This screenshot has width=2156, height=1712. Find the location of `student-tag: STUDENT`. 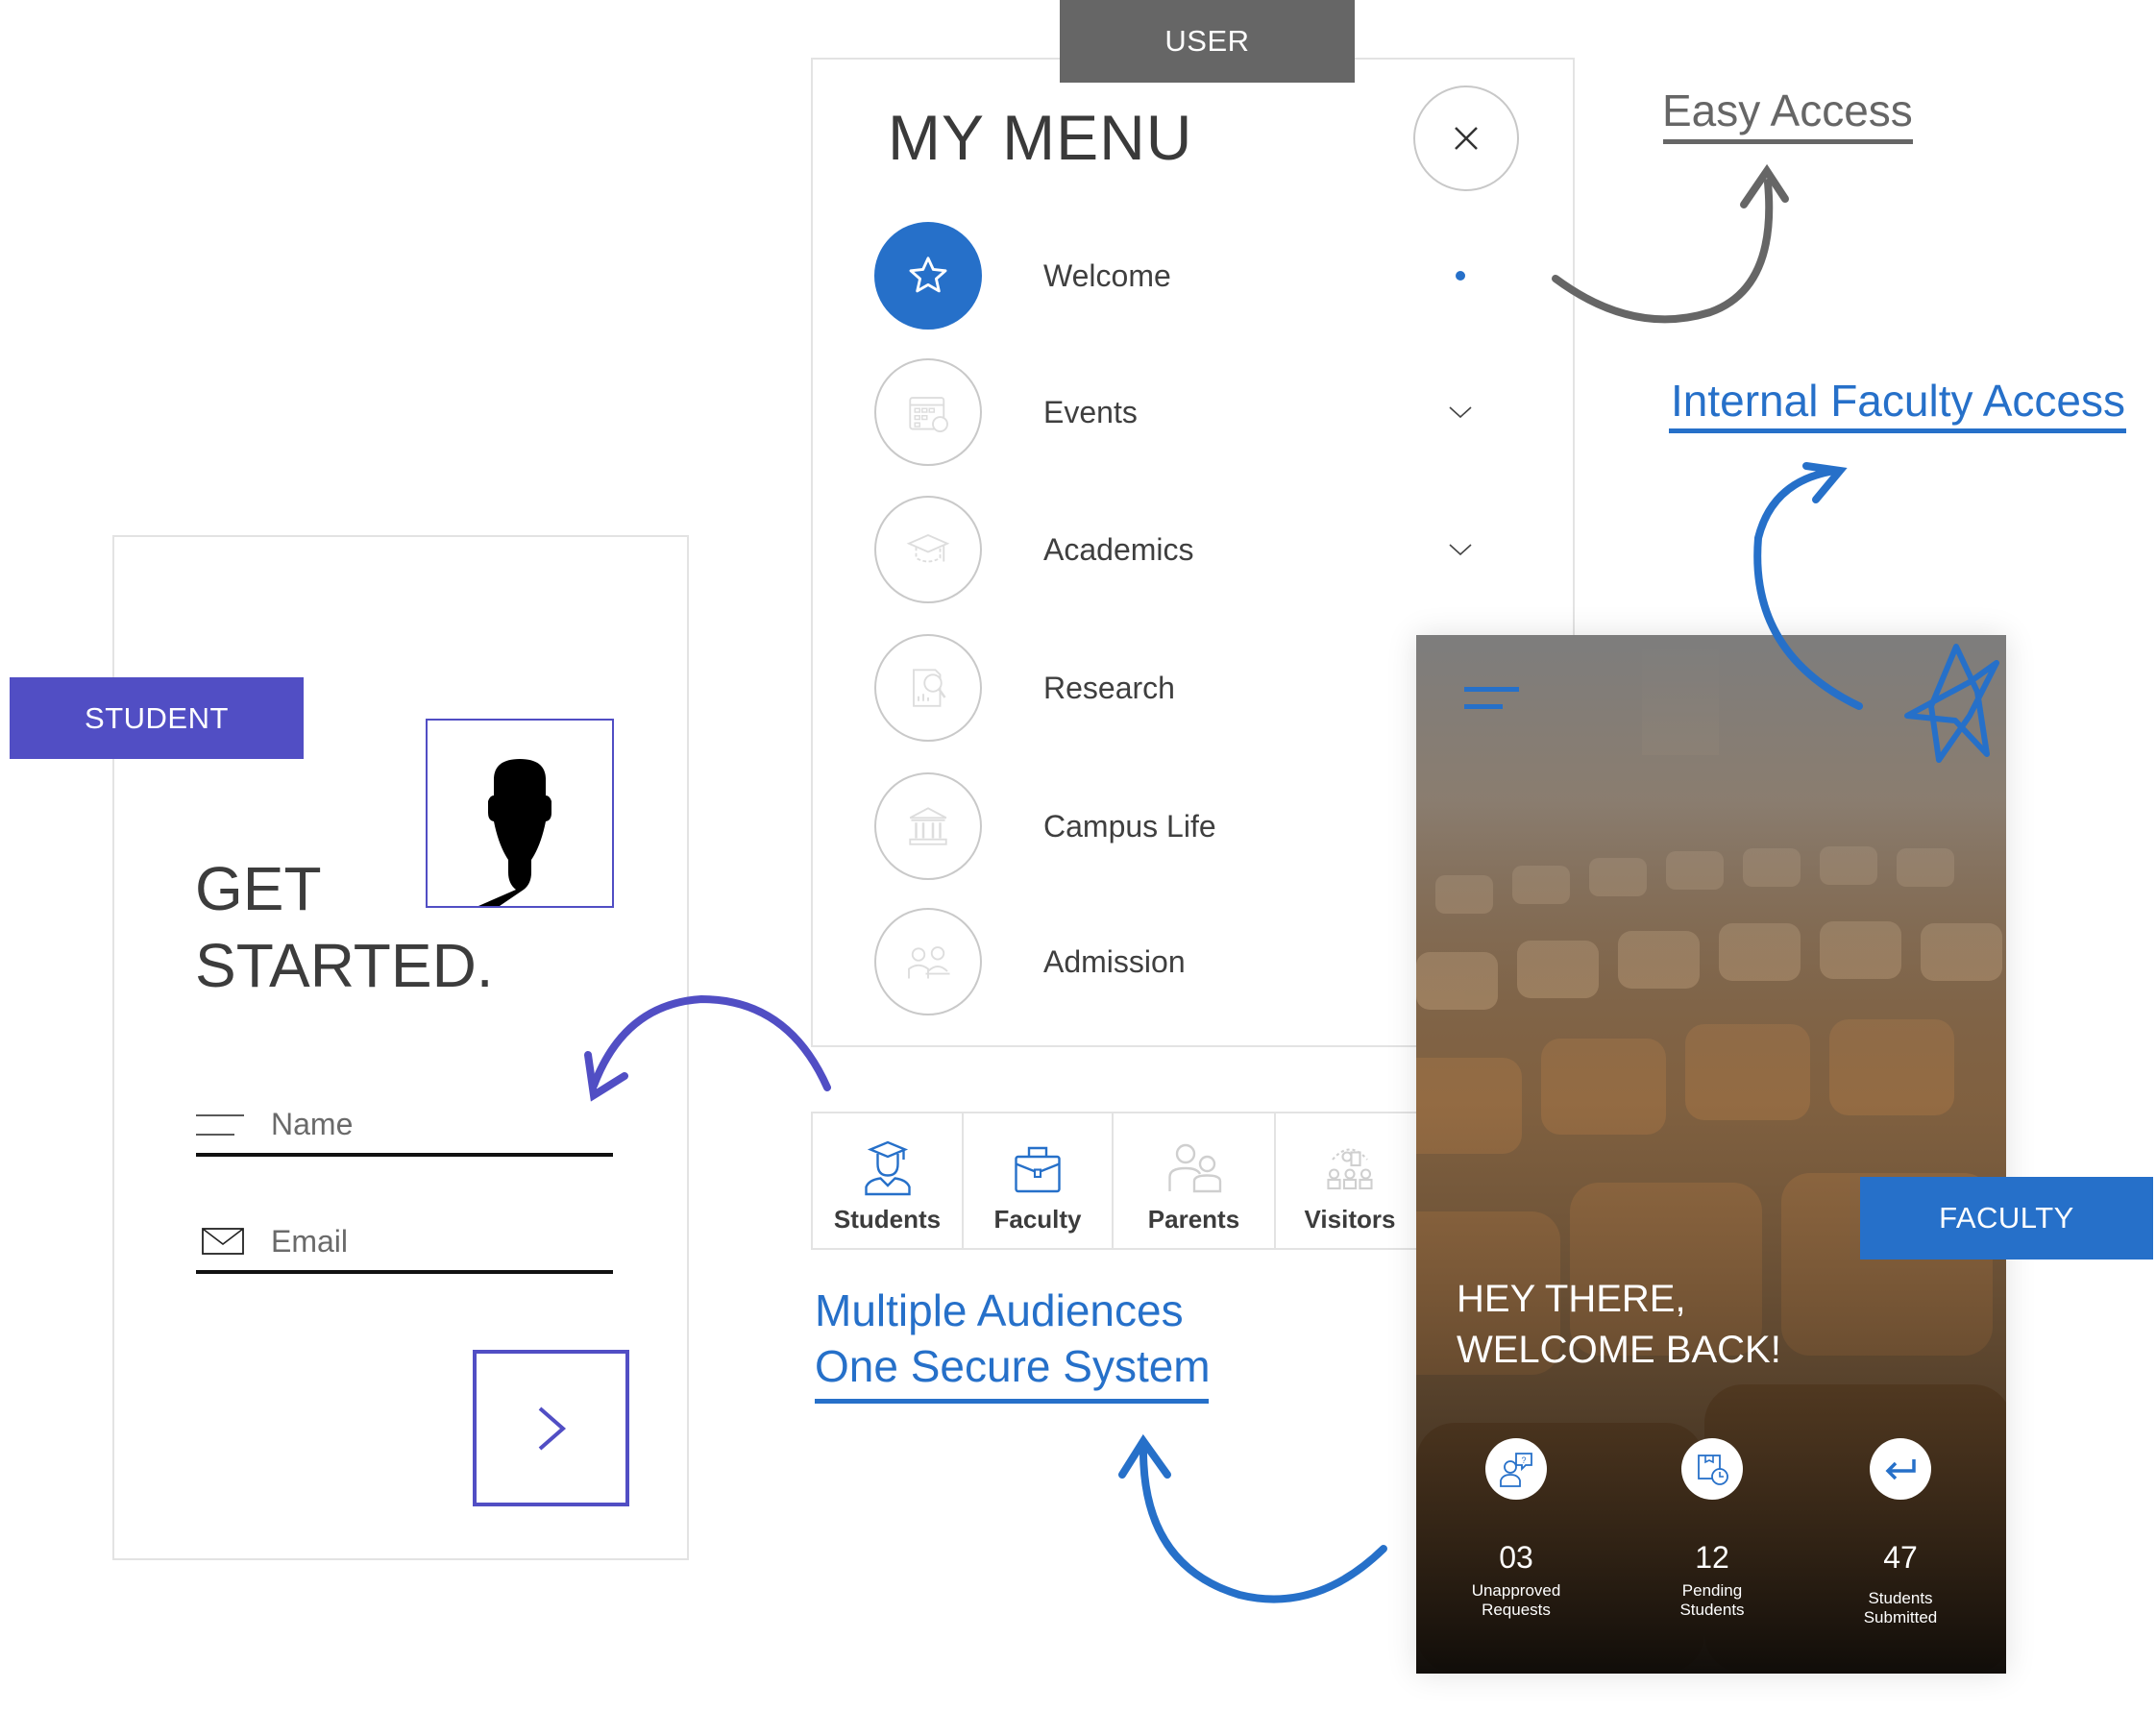

student-tag: STUDENT is located at coordinates (157, 718).